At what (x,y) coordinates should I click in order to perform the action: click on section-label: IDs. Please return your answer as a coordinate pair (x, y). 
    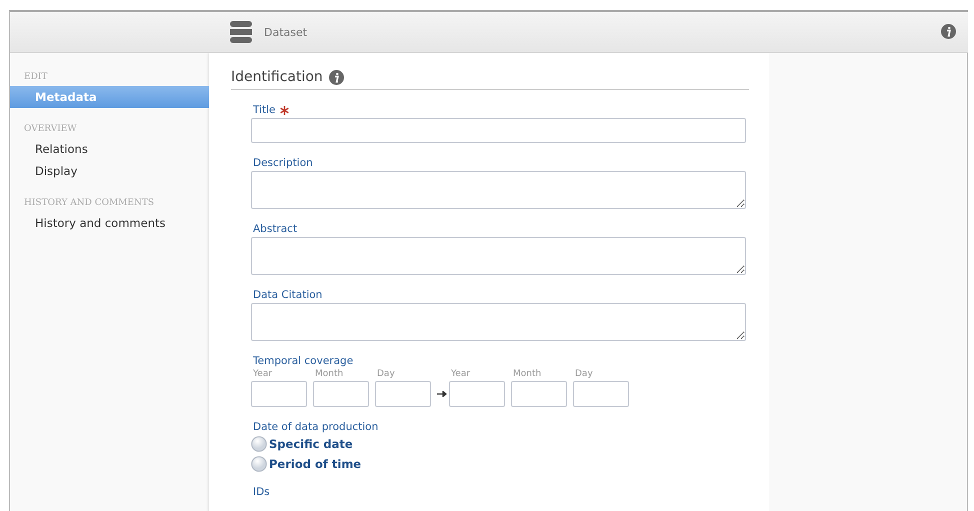
    Looking at the image, I should click on (261, 492).